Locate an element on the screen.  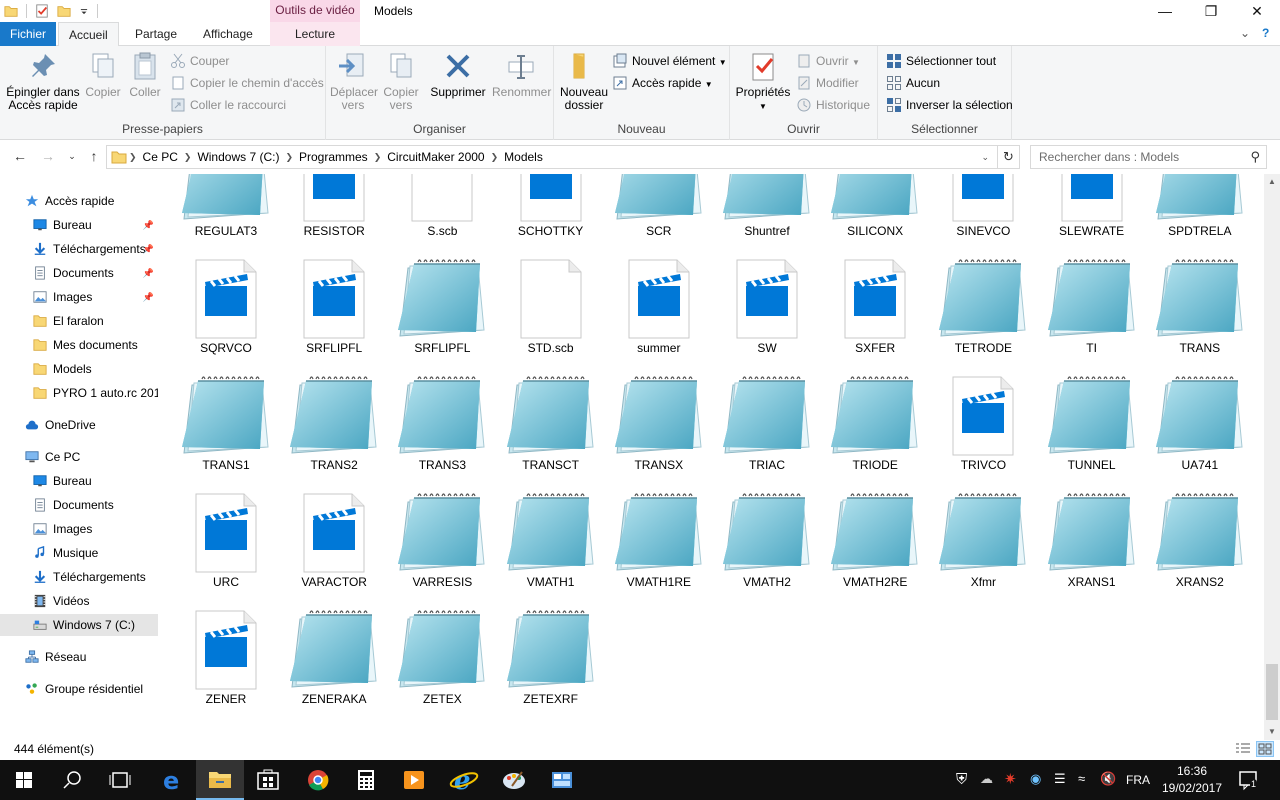
file-item: URC is located at coordinates (226, 550).